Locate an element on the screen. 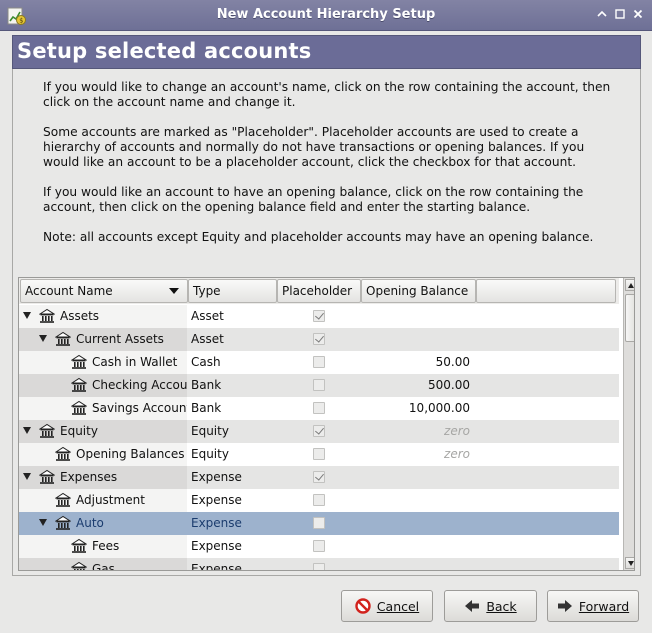  column-header-placeholder: Placeholder is located at coordinates (319, 291).